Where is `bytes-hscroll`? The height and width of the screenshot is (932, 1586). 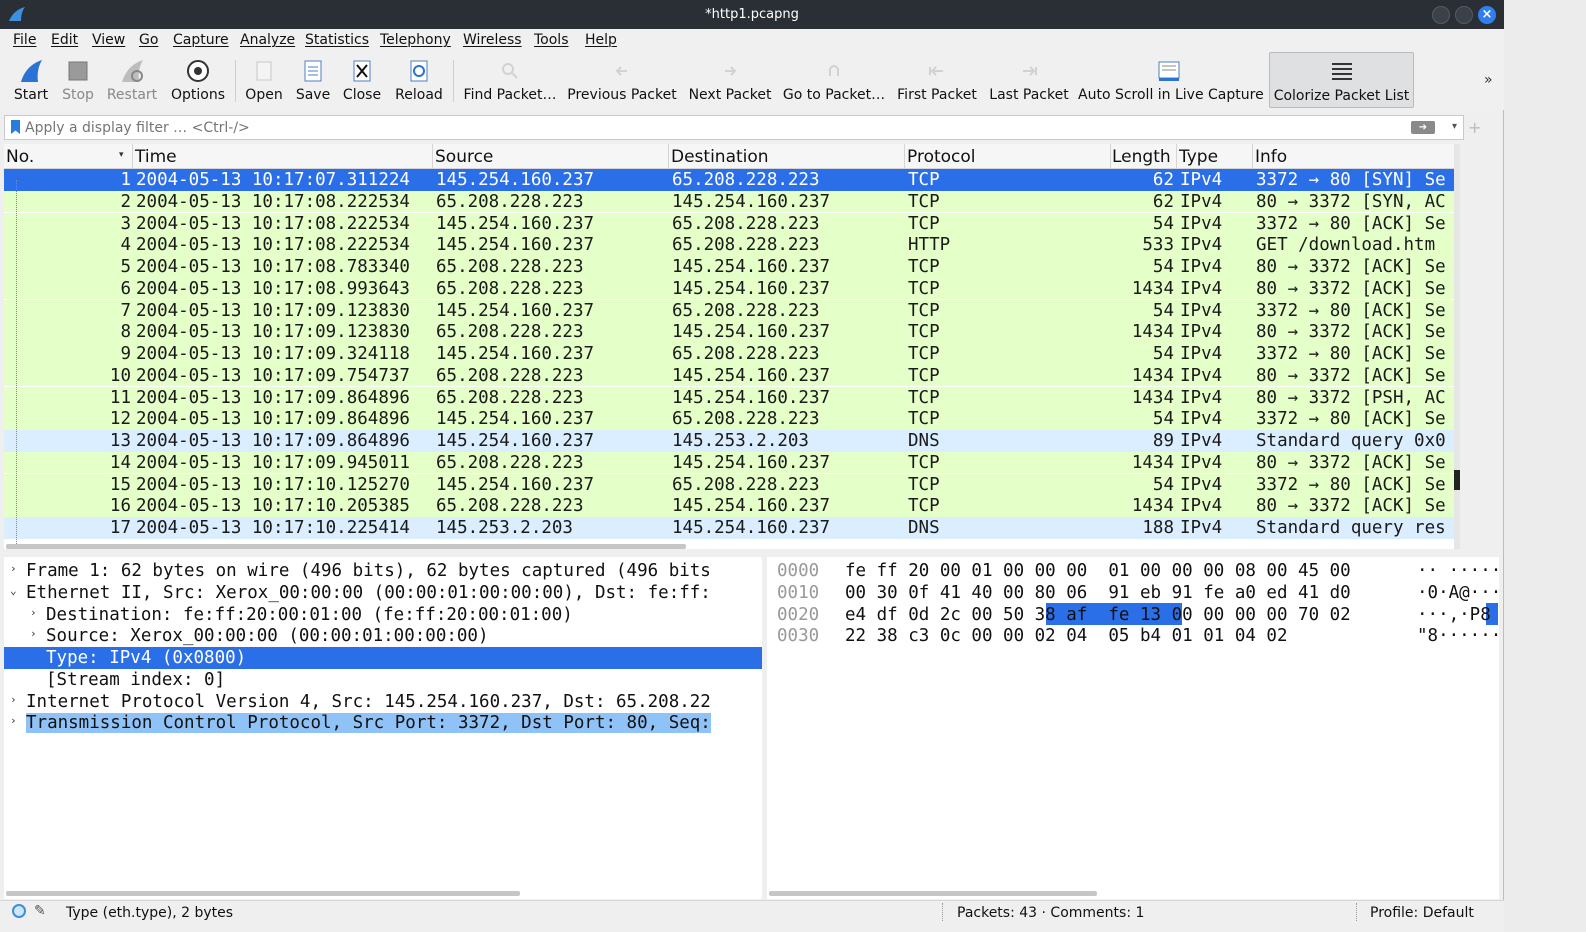
bytes-hscroll is located at coordinates (933, 893).